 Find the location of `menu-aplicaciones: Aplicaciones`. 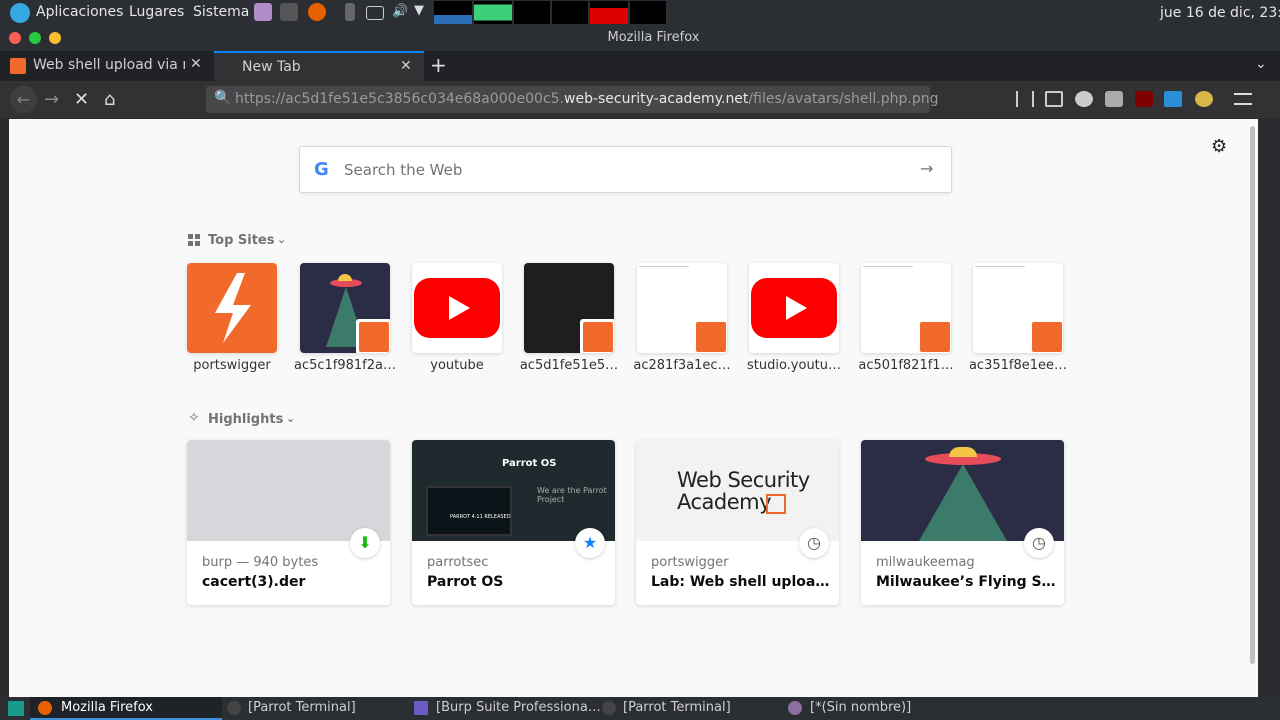

menu-aplicaciones: Aplicaciones is located at coordinates (79, 12).